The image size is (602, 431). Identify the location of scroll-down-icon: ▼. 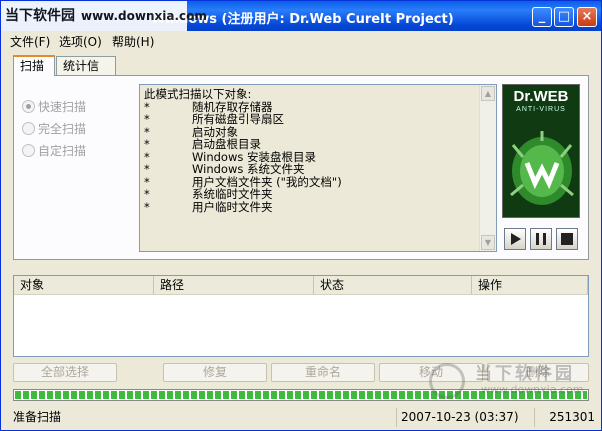
(488, 242).